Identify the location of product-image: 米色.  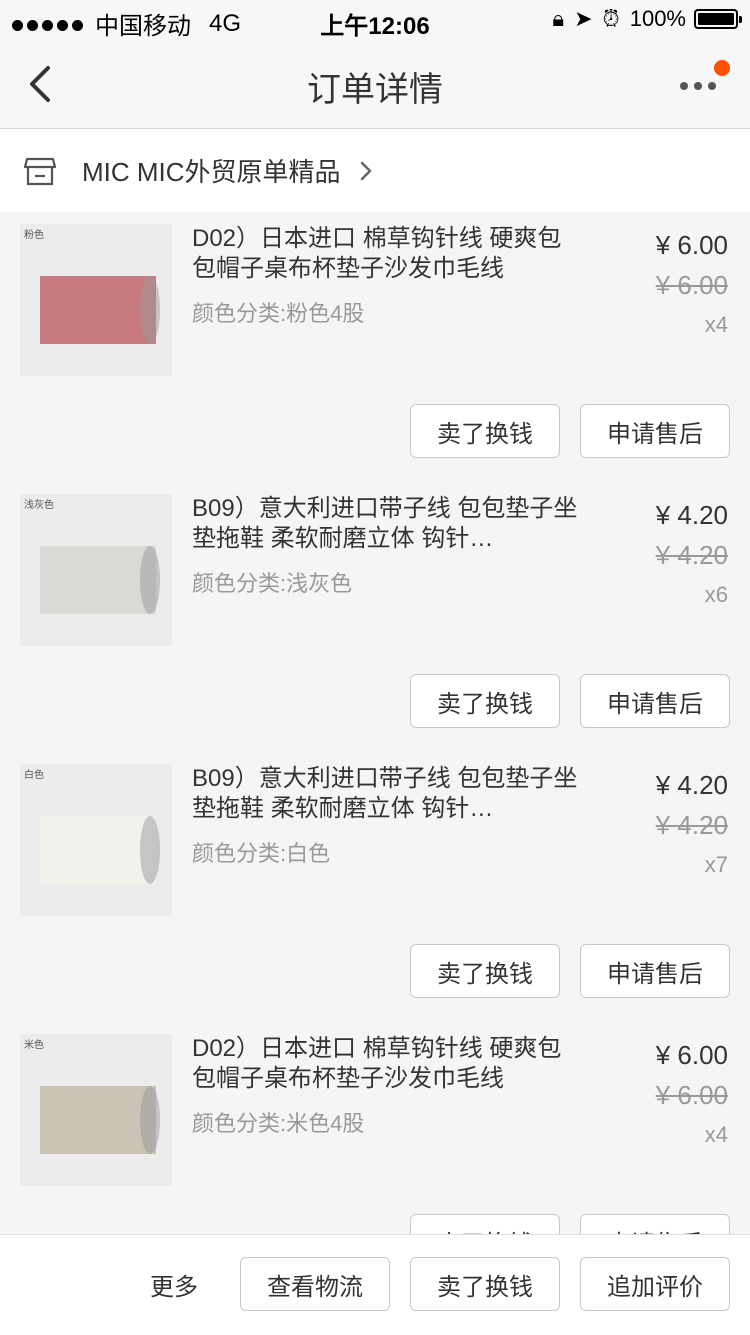
(96, 1110).